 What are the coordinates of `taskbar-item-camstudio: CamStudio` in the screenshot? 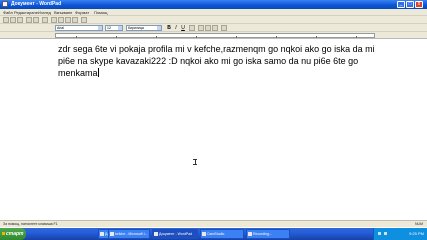 It's located at (222, 234).